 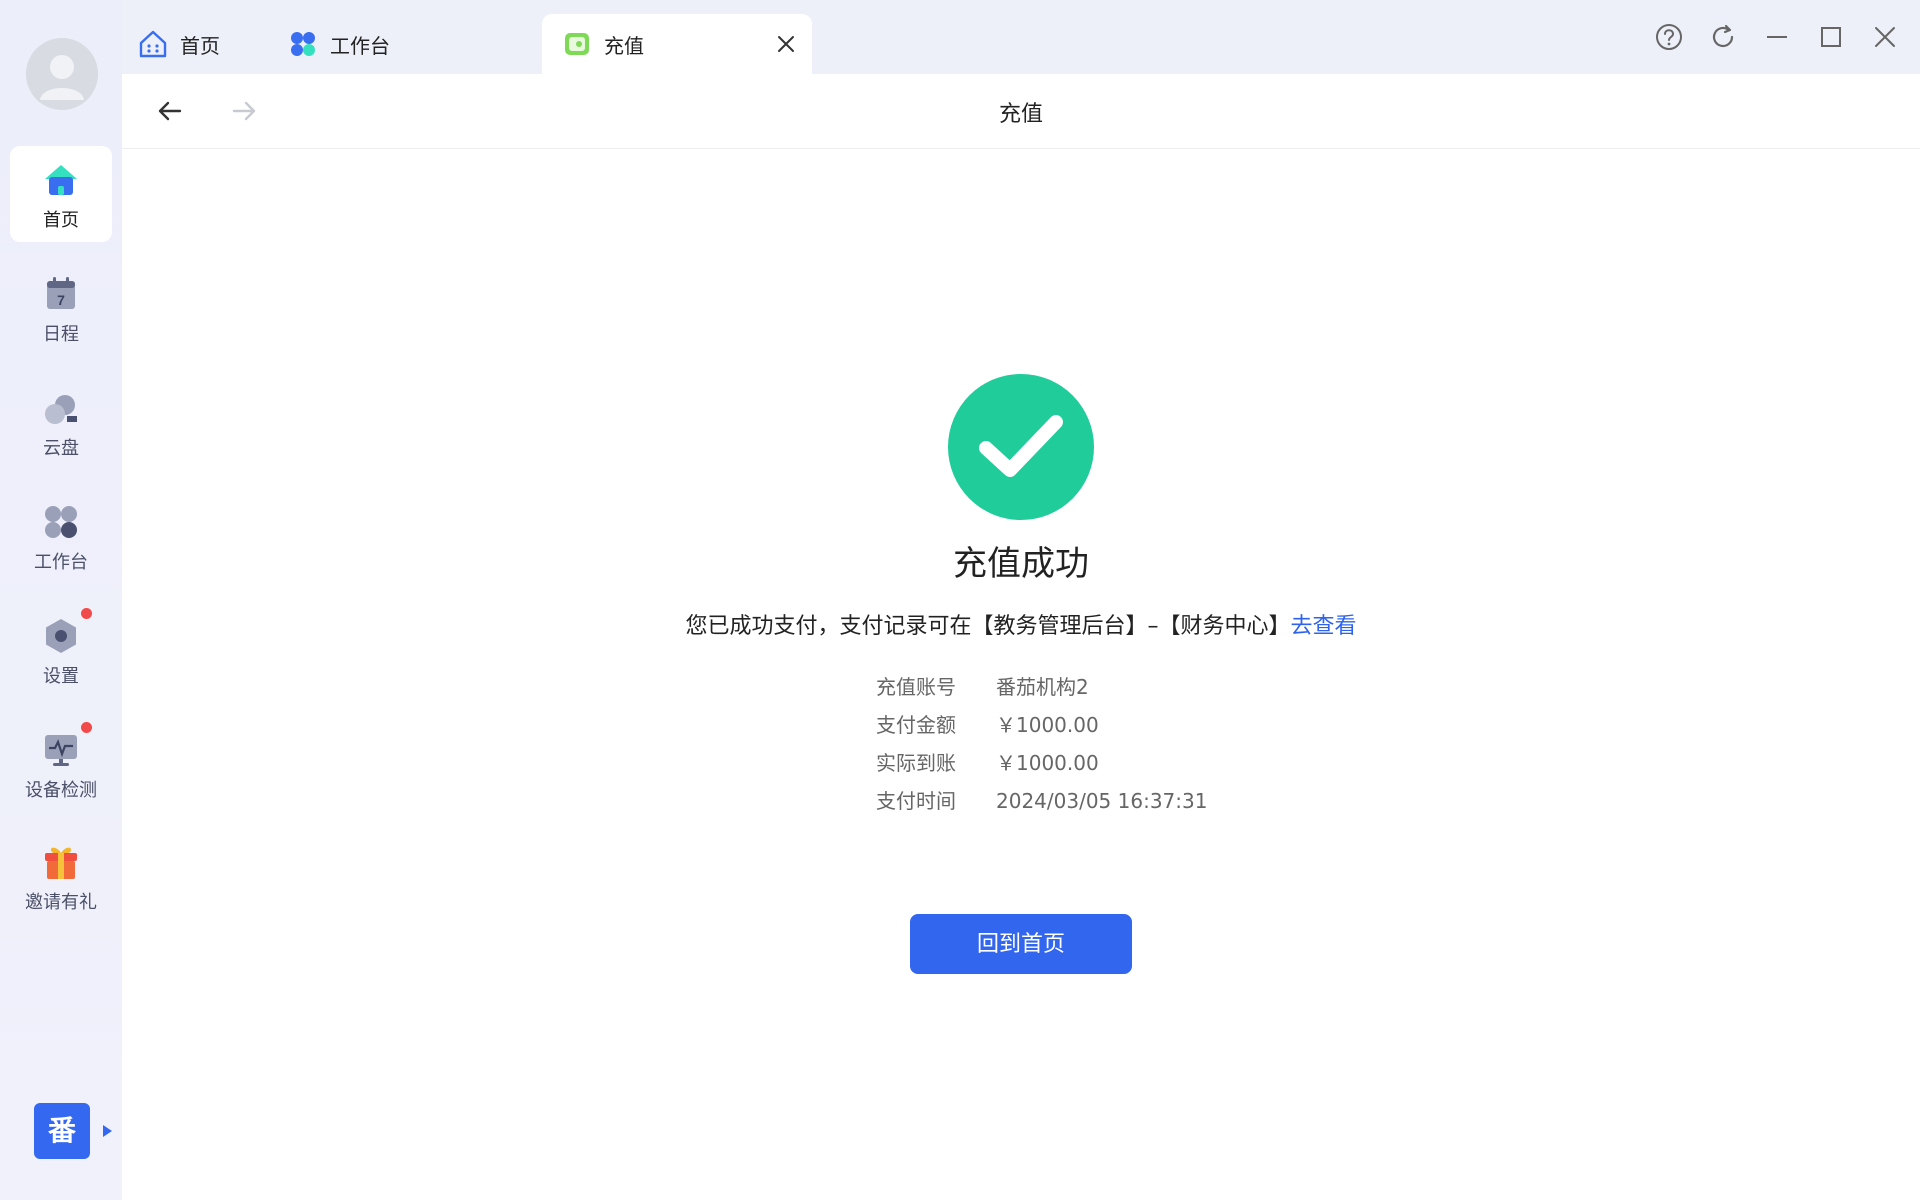 What do you see at coordinates (1021, 564) in the screenshot?
I see `result-title: 充值成功` at bounding box center [1021, 564].